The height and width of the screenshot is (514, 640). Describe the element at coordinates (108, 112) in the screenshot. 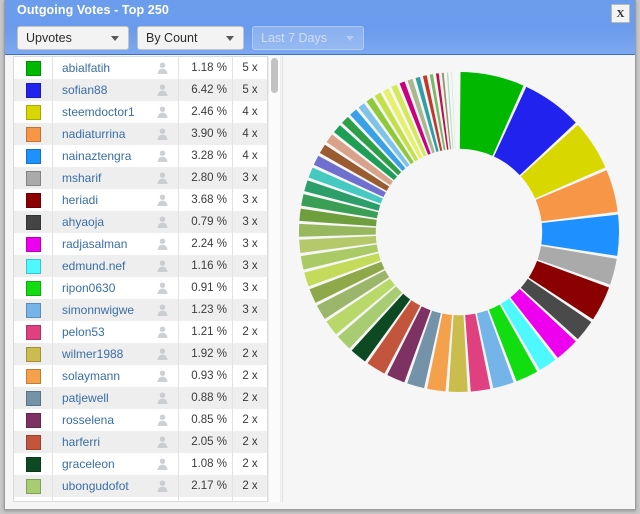

I see `voter-name: steemdoctor1` at that location.